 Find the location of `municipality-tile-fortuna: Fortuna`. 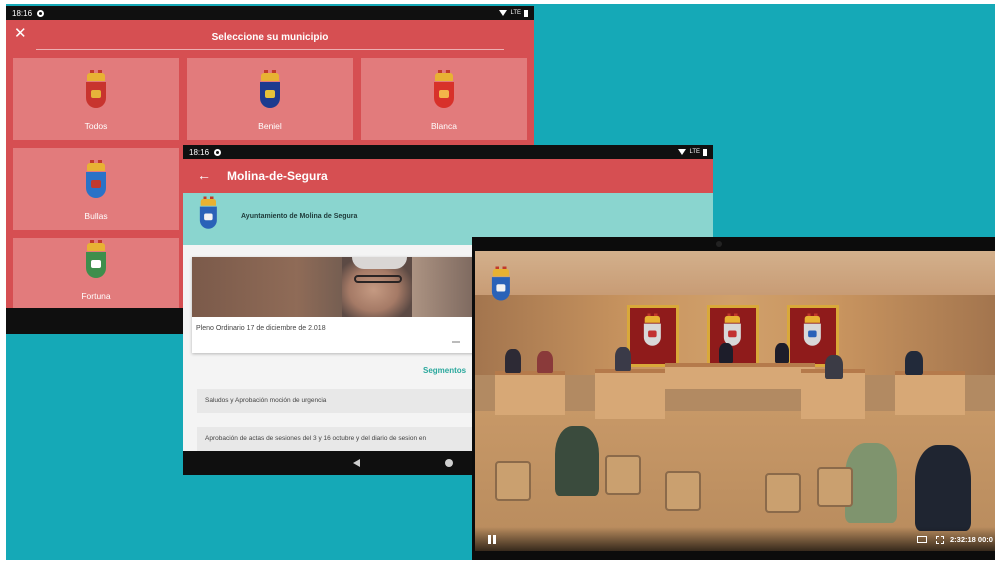

municipality-tile-fortuna: Fortuna is located at coordinates (96, 274).